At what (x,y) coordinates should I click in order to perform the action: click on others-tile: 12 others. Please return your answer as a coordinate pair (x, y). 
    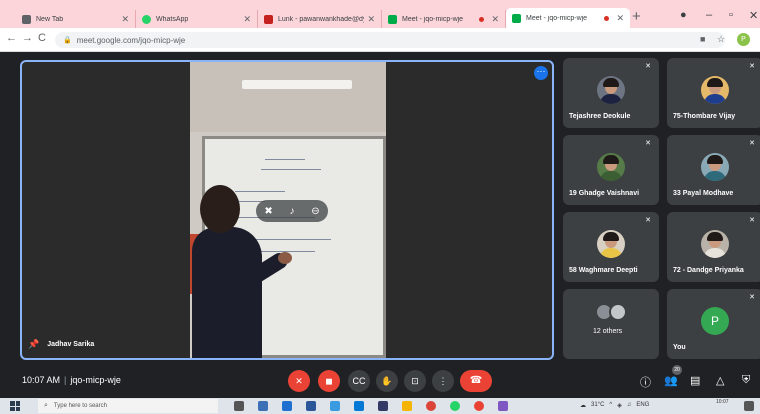
    Looking at the image, I should click on (611, 324).